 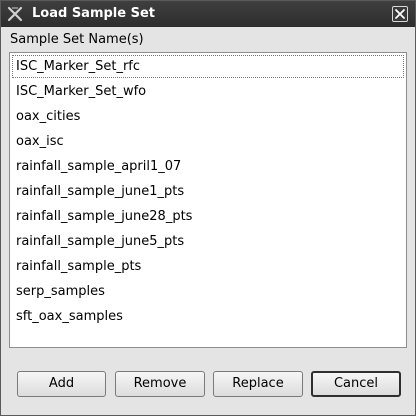 I want to click on list-item: oax_cities, so click(x=208, y=116).